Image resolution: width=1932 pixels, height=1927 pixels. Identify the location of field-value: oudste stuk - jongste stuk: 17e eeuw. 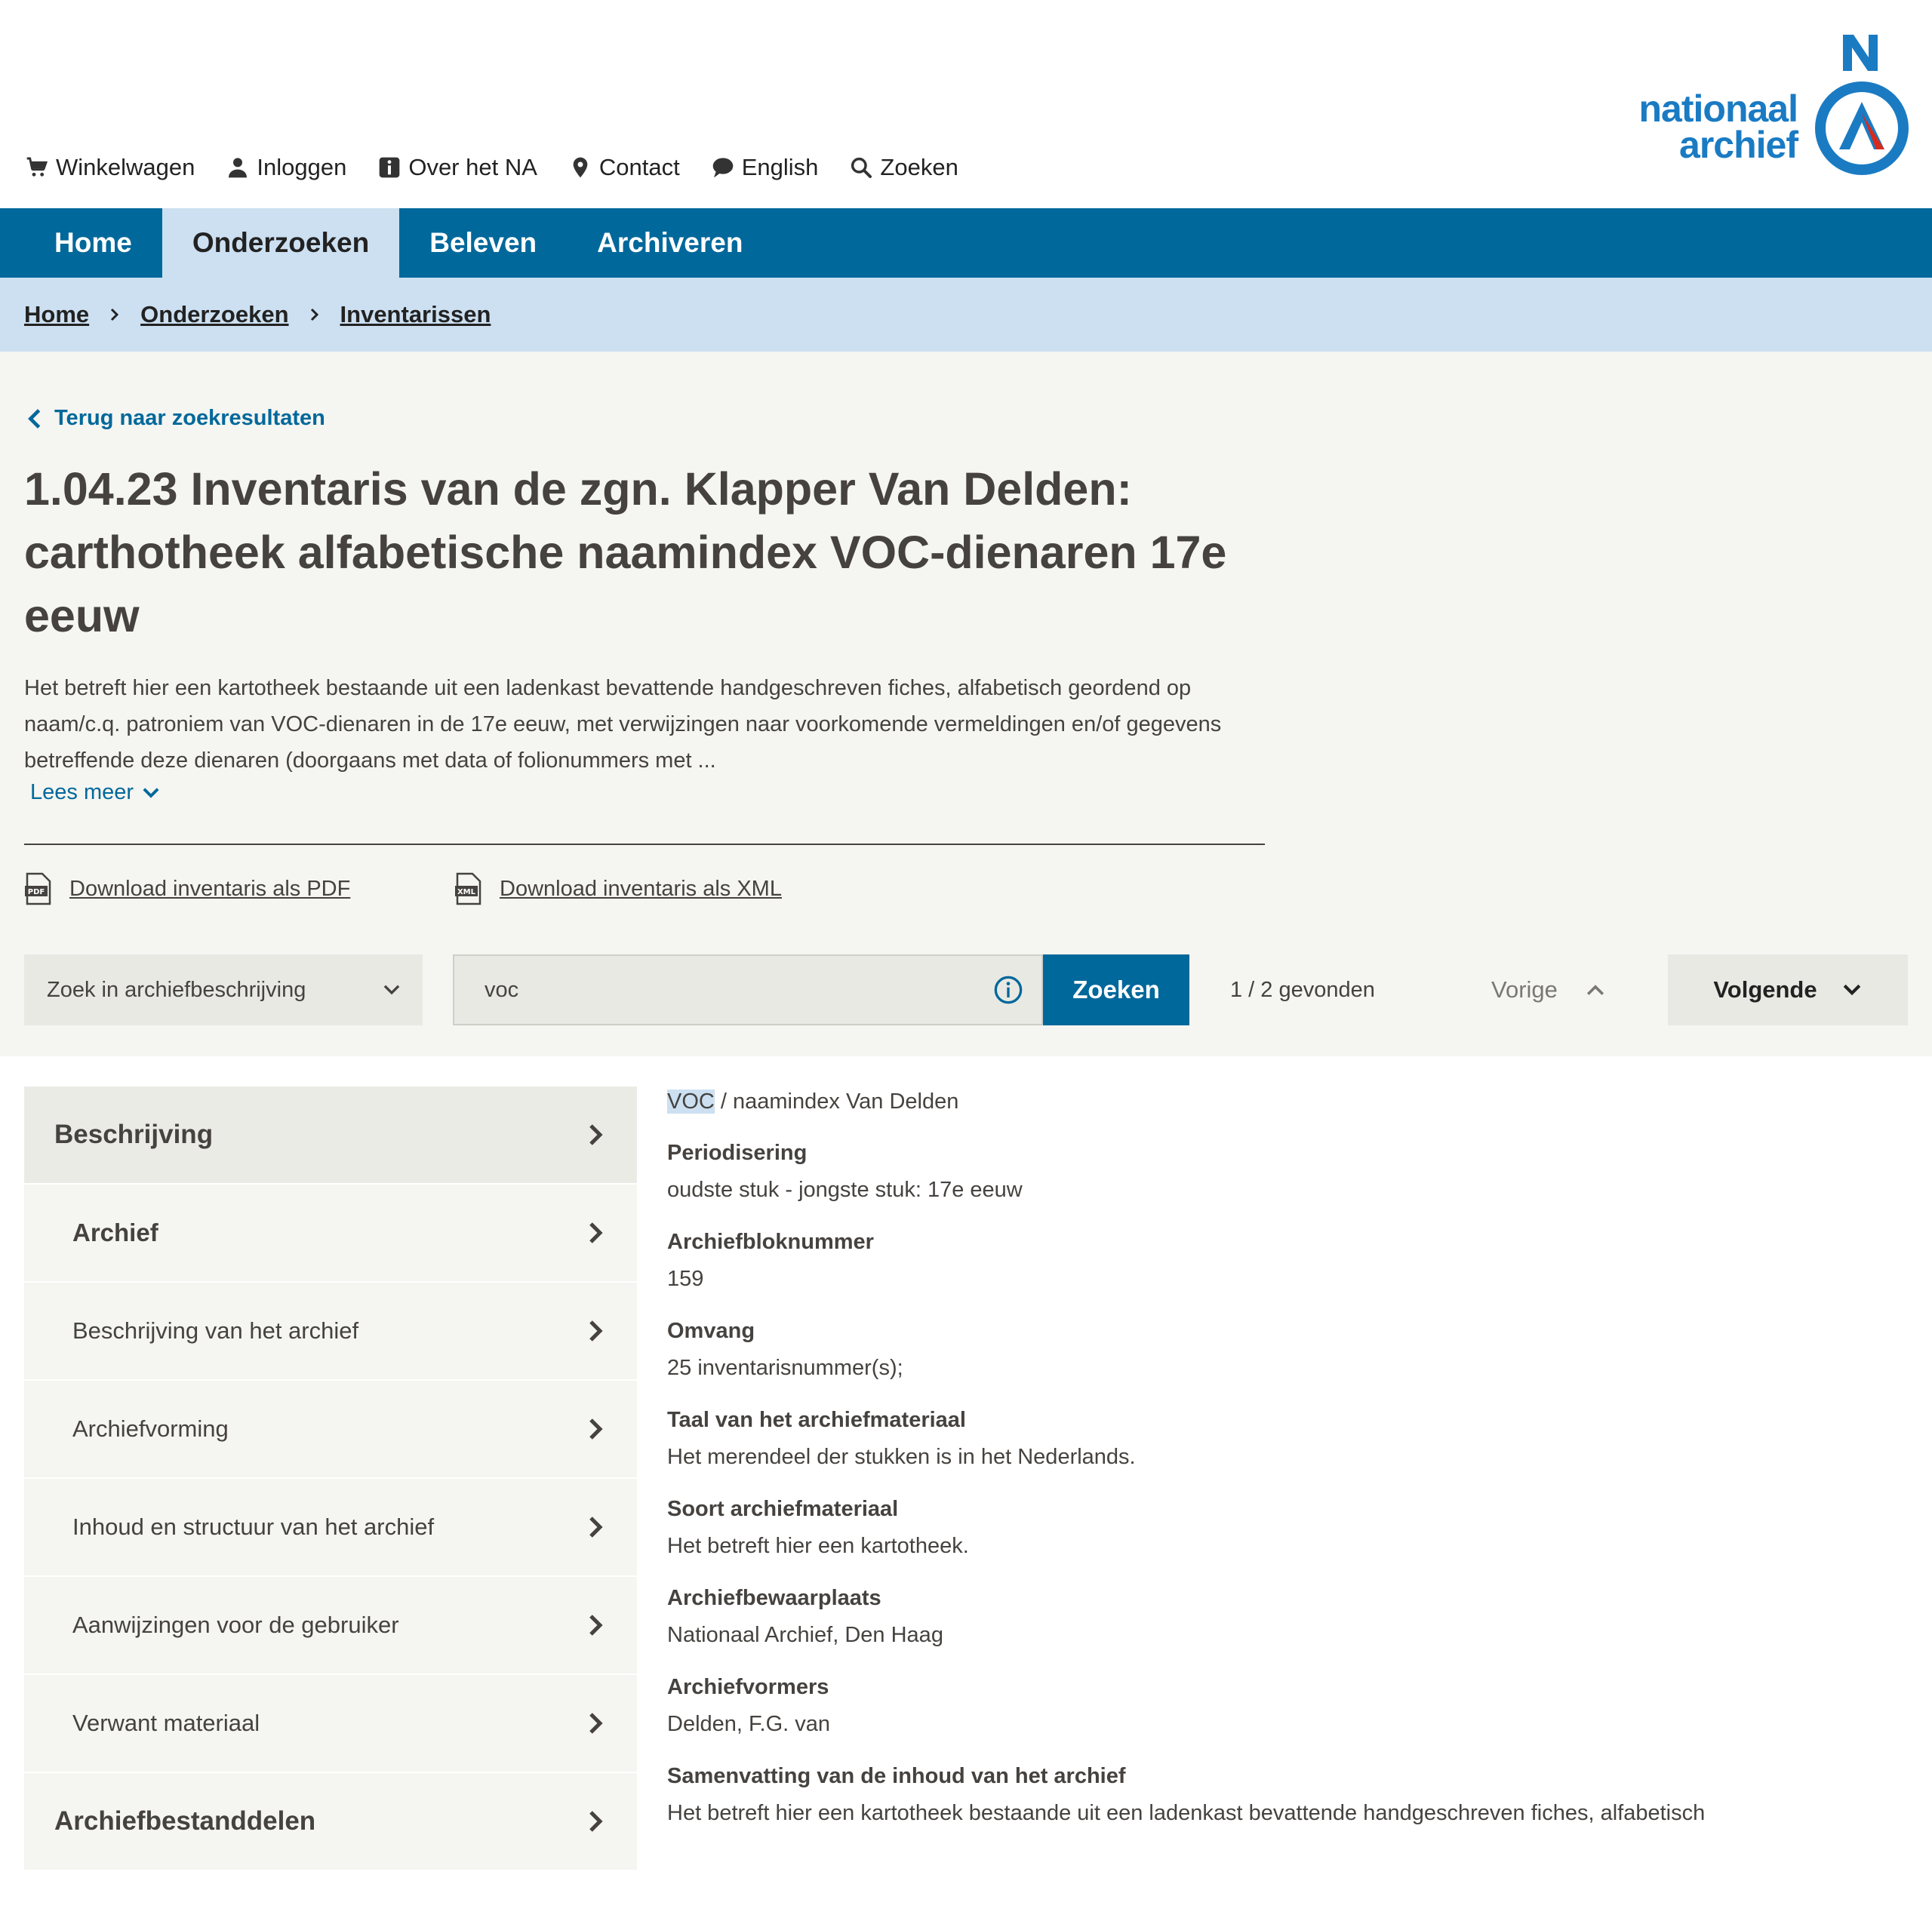
(845, 1190).